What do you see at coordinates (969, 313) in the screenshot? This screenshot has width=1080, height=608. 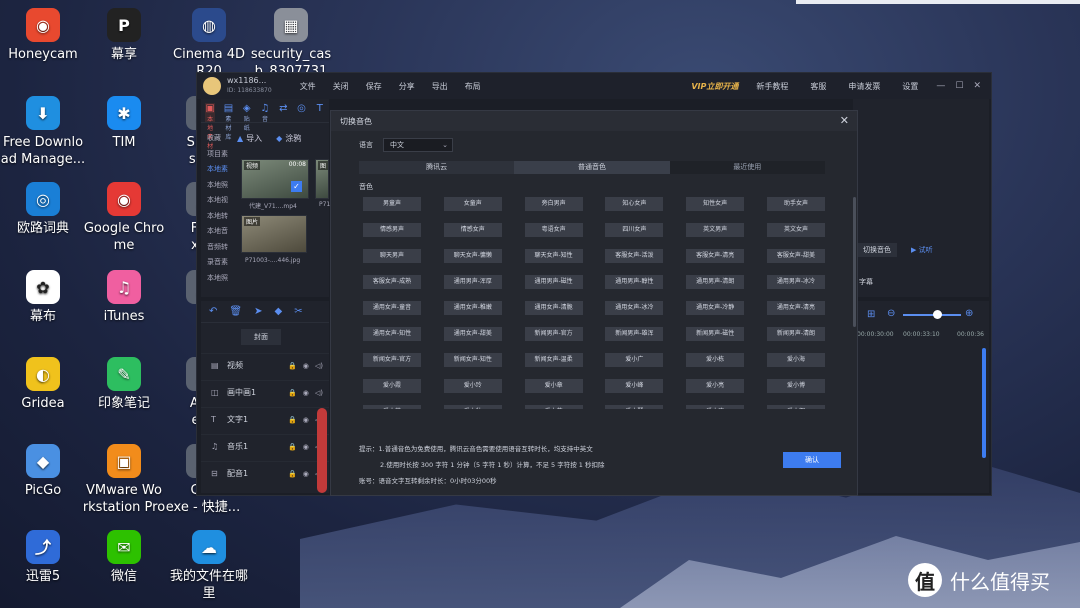 I see `zoom-in-icon: ⊕` at bounding box center [969, 313].